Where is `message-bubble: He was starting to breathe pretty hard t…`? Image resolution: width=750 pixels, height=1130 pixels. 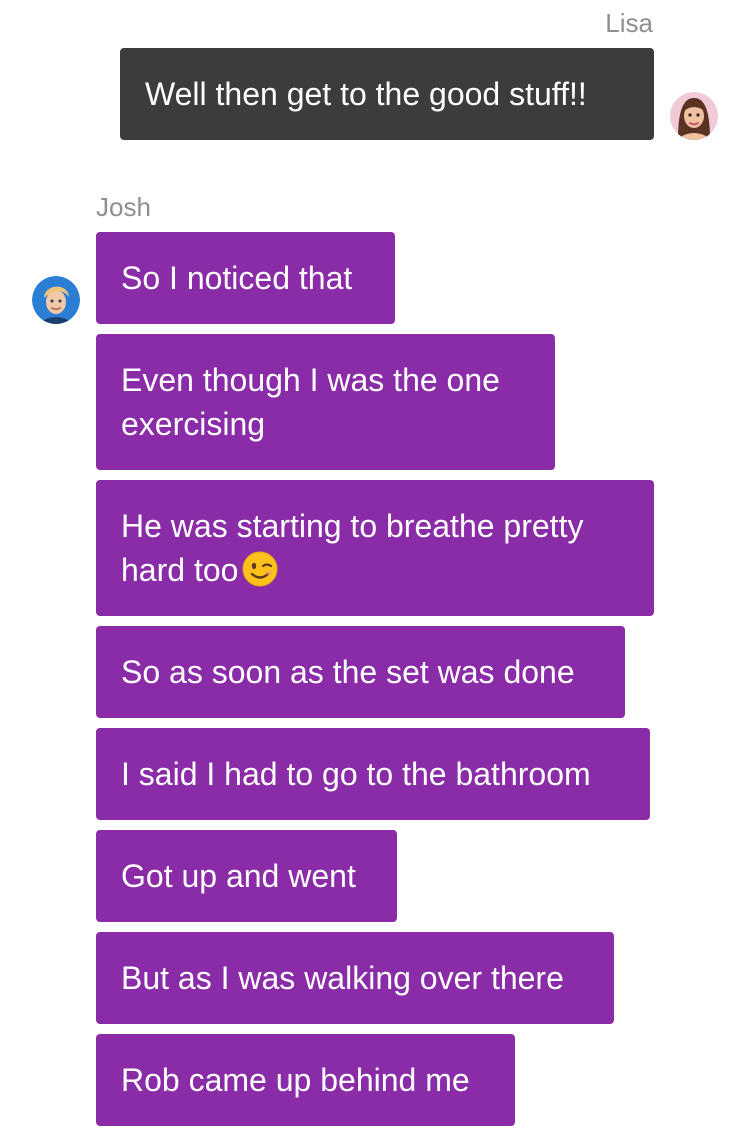 message-bubble: He was starting to breathe pretty hard t… is located at coordinates (375, 548).